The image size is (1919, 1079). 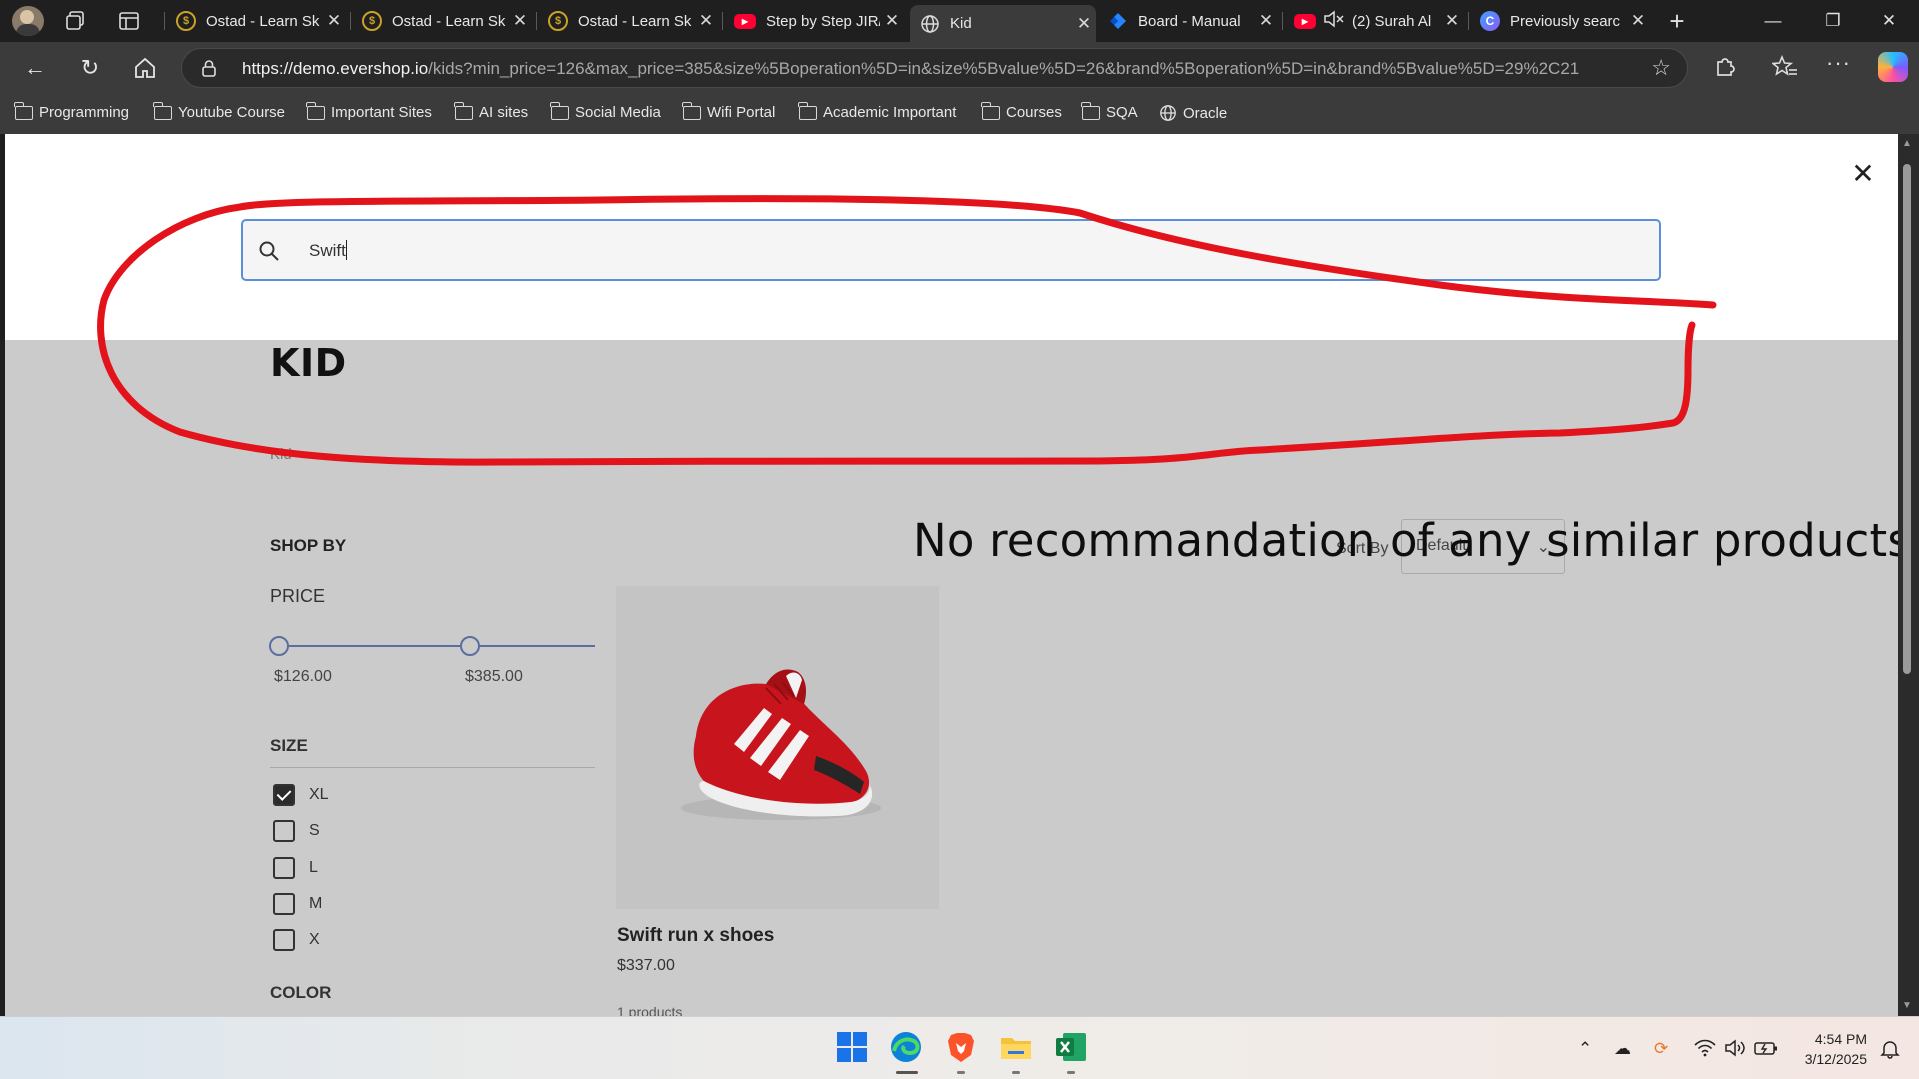 What do you see at coordinates (219, 111) in the screenshot?
I see `bookmark-youtube-course: Youtube Course` at bounding box center [219, 111].